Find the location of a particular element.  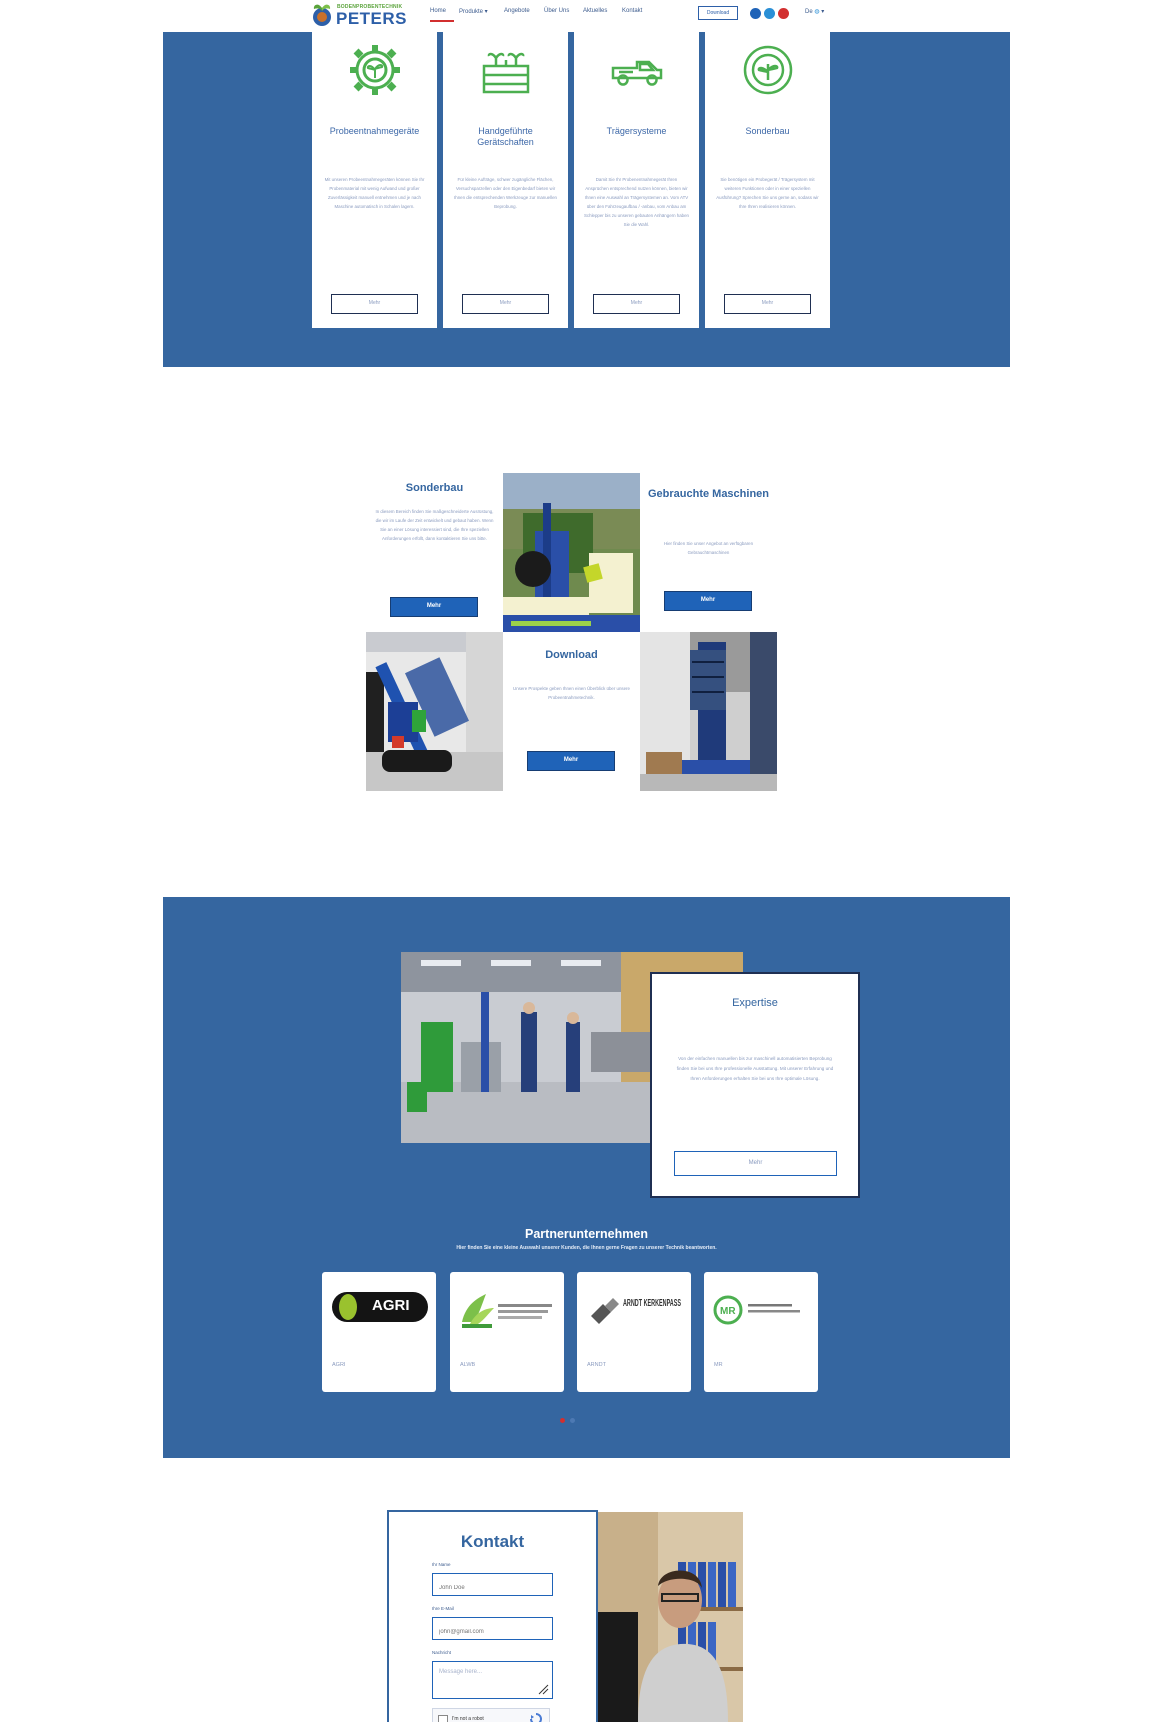

contact-heading: Kontakt is located at coordinates (492, 1541).